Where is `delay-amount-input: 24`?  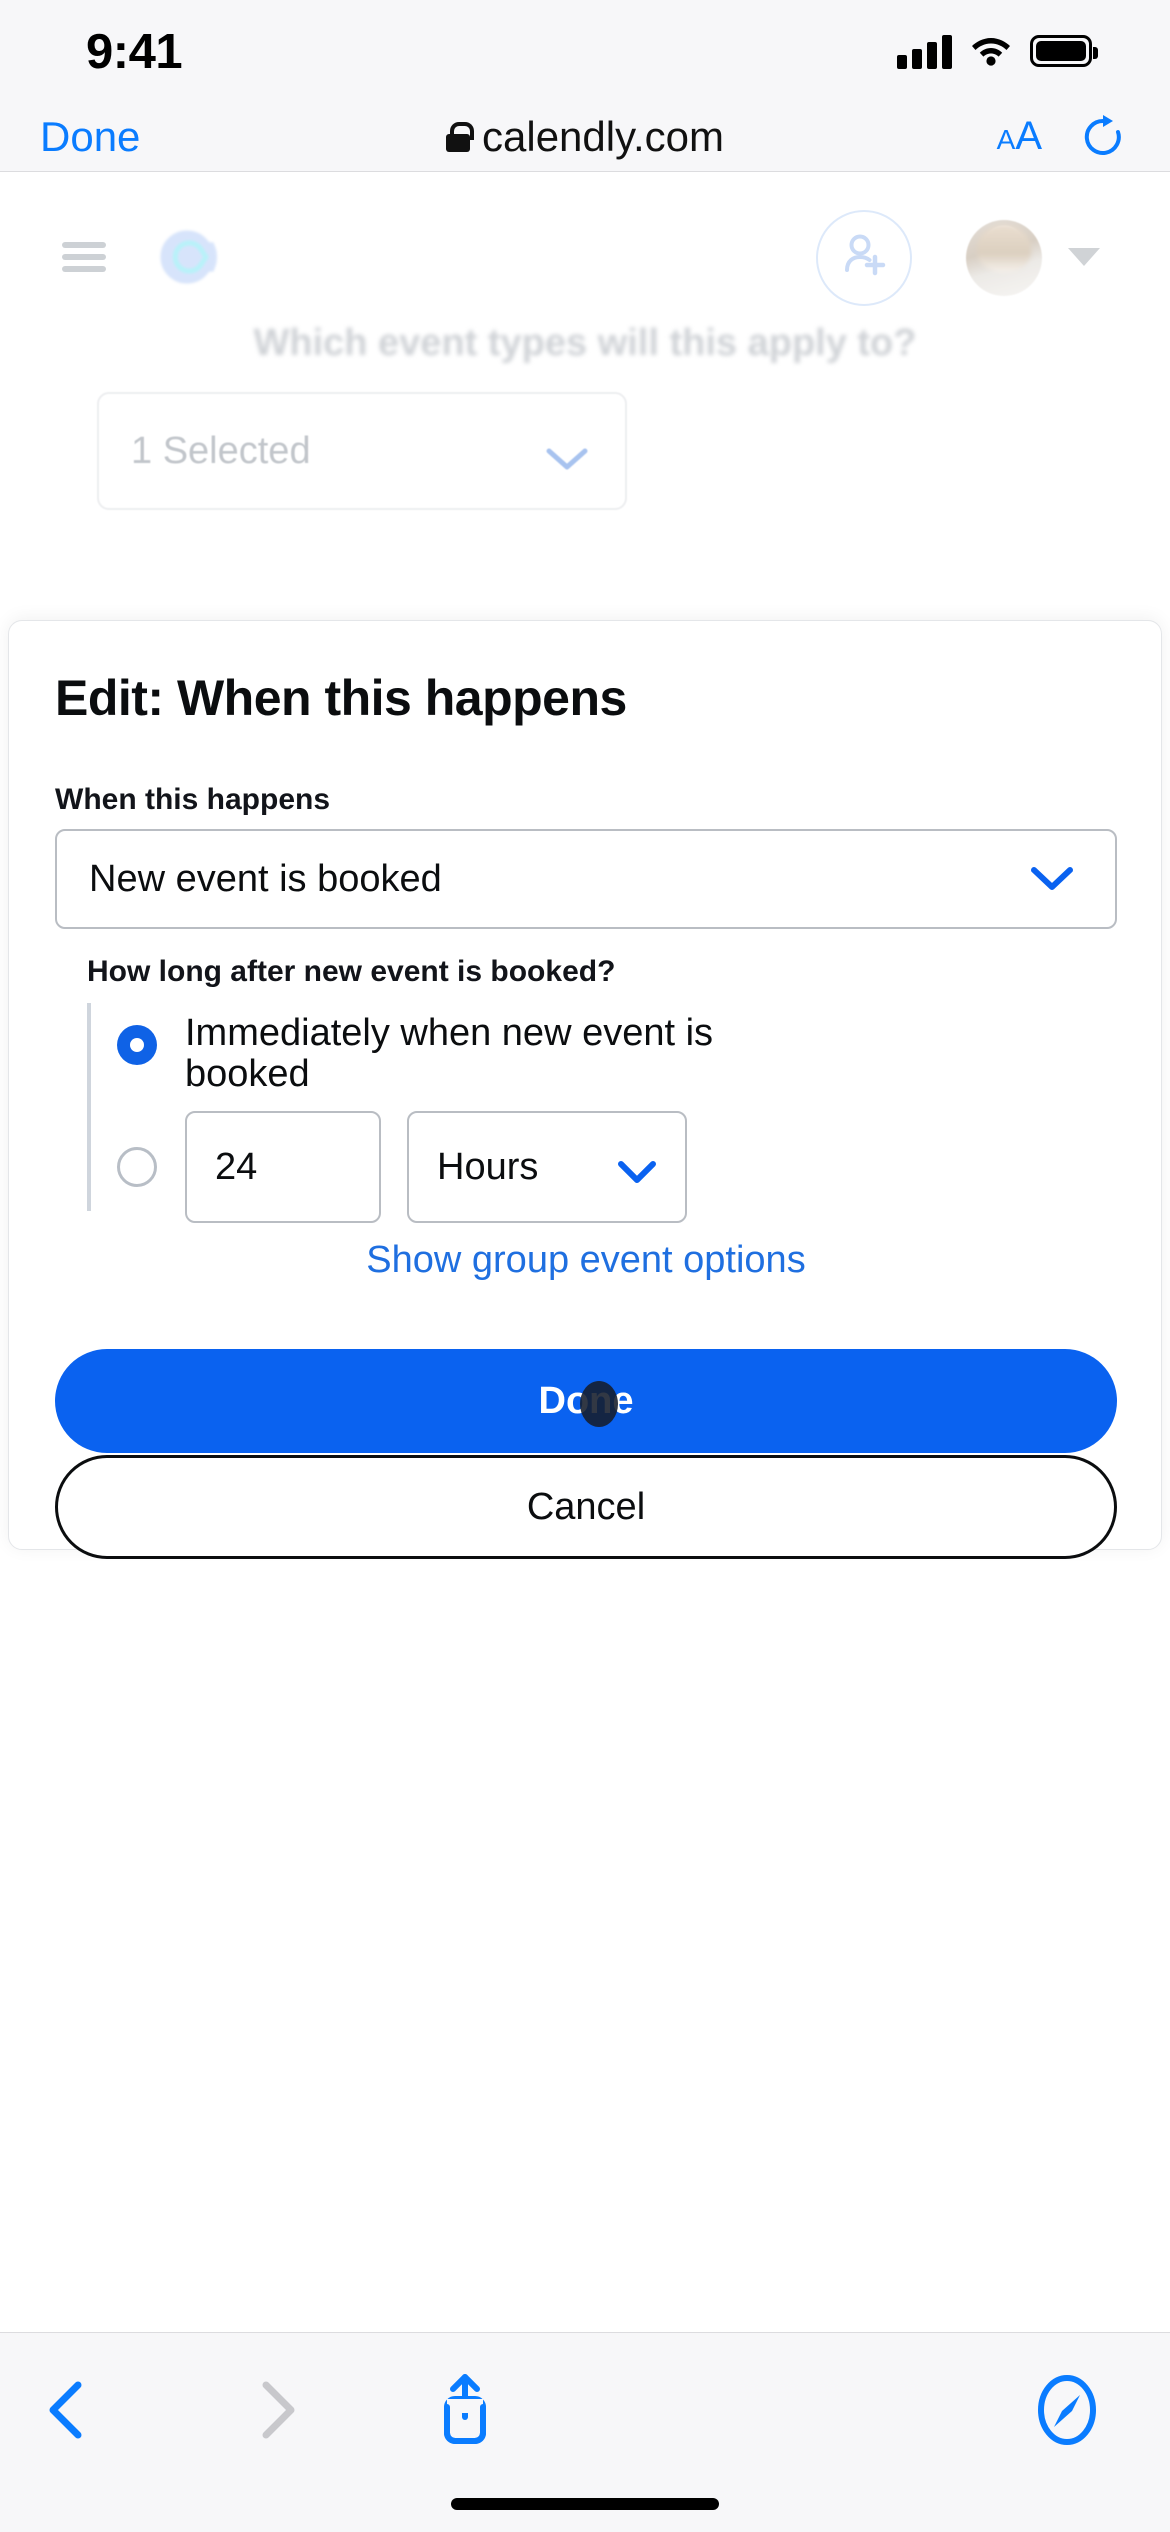
delay-amount-input: 24 is located at coordinates (283, 1167).